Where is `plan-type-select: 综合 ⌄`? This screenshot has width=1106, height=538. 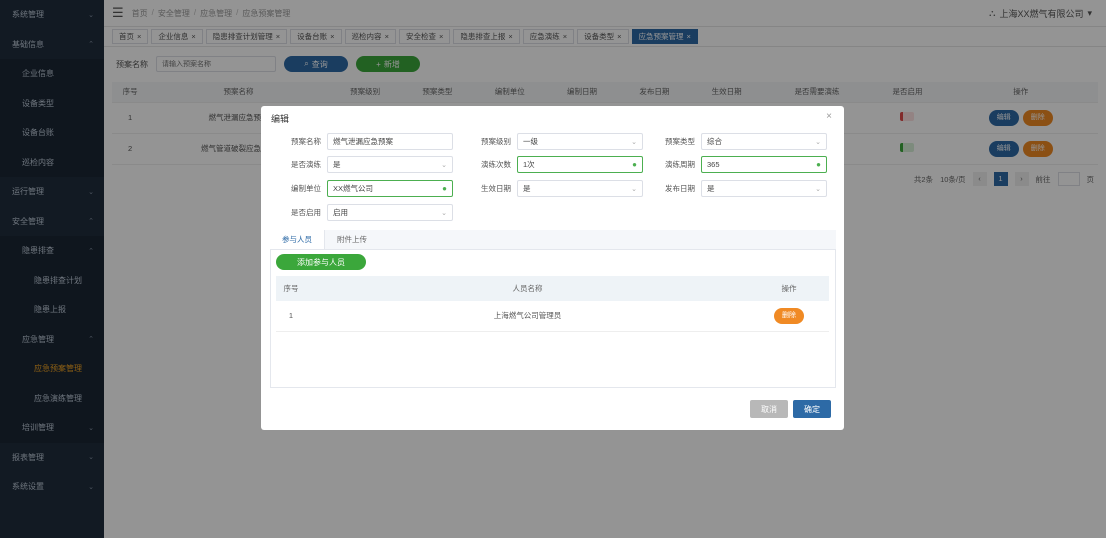
plan-type-select: 综合 ⌄ is located at coordinates (764, 141).